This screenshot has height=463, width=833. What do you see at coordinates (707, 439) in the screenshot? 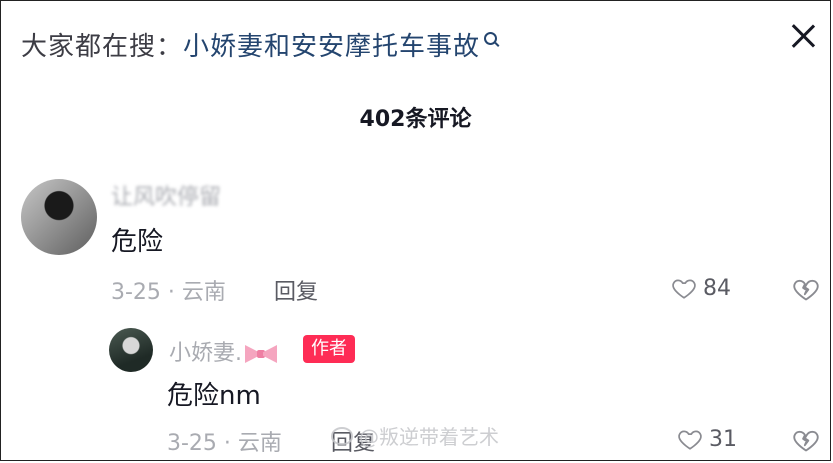
I see `like-button: 31` at bounding box center [707, 439].